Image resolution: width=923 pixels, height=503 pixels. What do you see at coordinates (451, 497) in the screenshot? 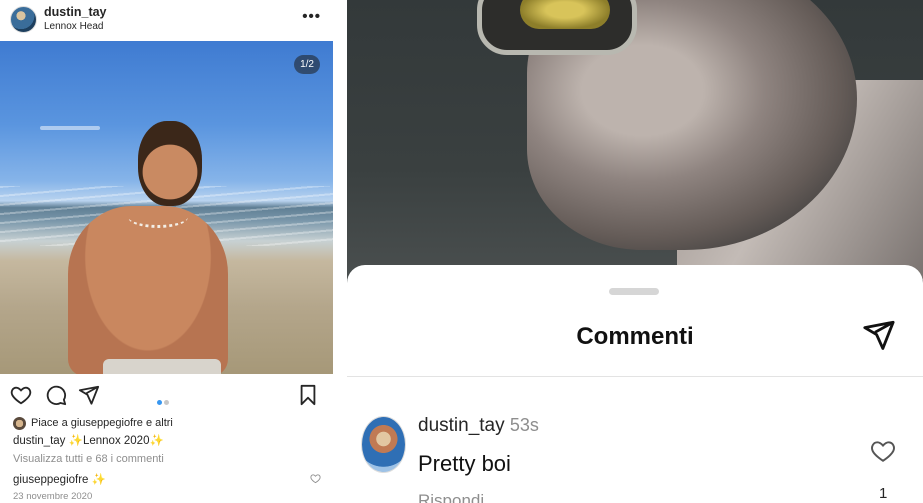
I see `reply-button: Rispondi` at bounding box center [451, 497].